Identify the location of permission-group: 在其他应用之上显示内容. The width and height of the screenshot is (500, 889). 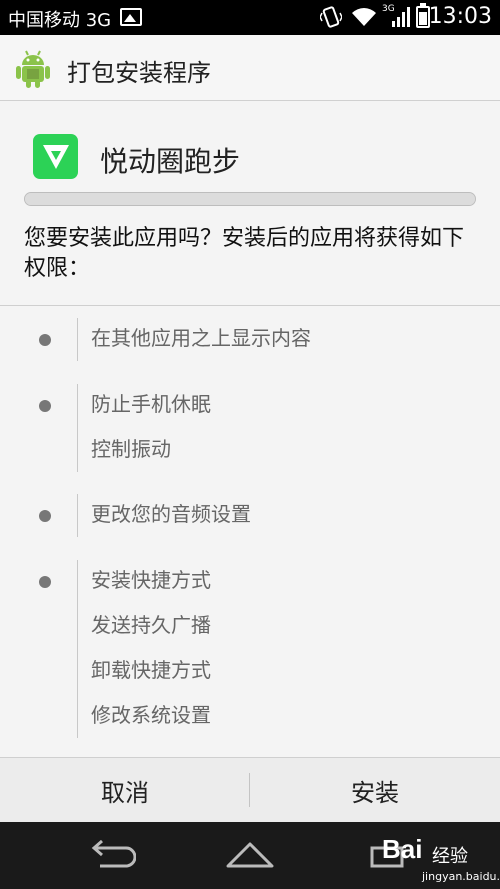
(250, 340).